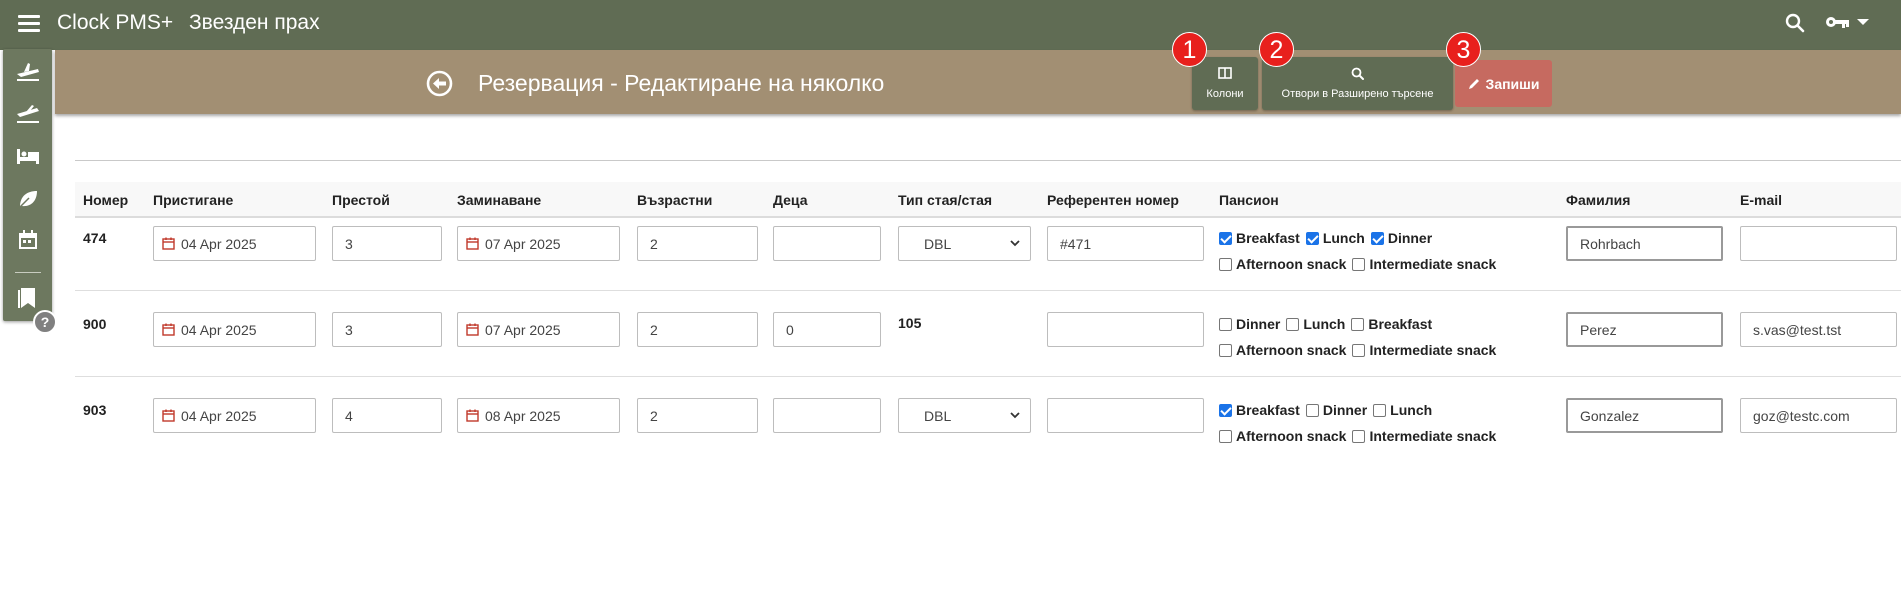 The image size is (1901, 601). I want to click on column-header-arrival: Пристигане, so click(193, 200).